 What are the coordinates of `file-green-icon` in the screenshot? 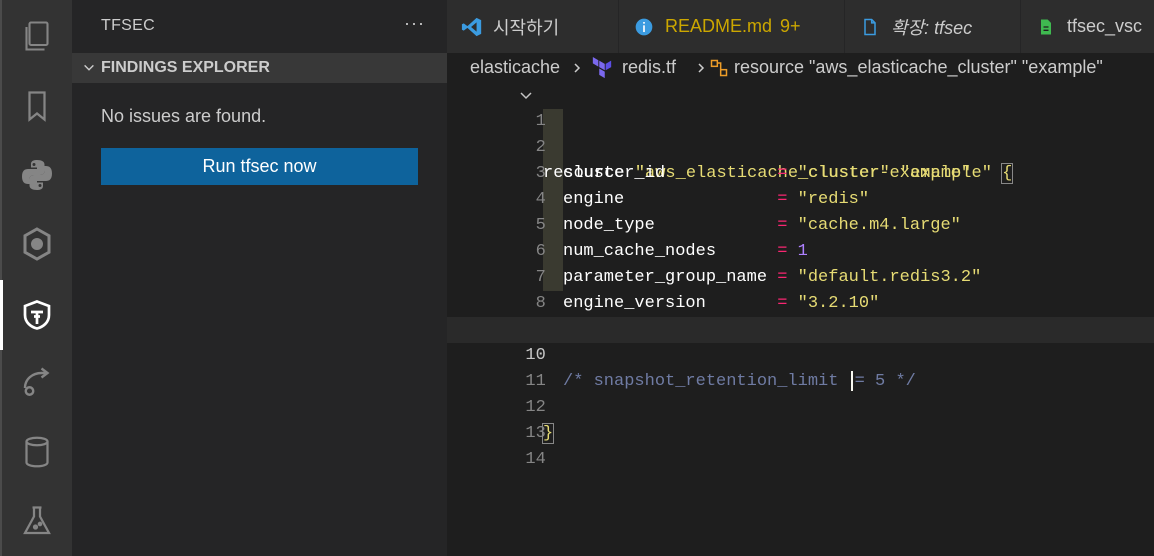 It's located at (1046, 27).